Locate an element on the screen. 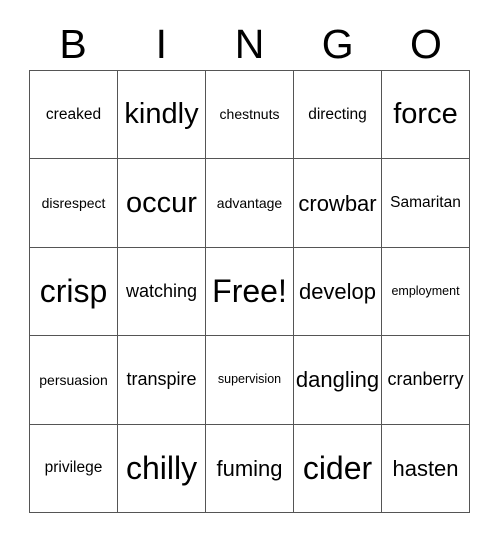 This screenshot has width=500, height=544. bingo-cell: fuming is located at coordinates (250, 469).